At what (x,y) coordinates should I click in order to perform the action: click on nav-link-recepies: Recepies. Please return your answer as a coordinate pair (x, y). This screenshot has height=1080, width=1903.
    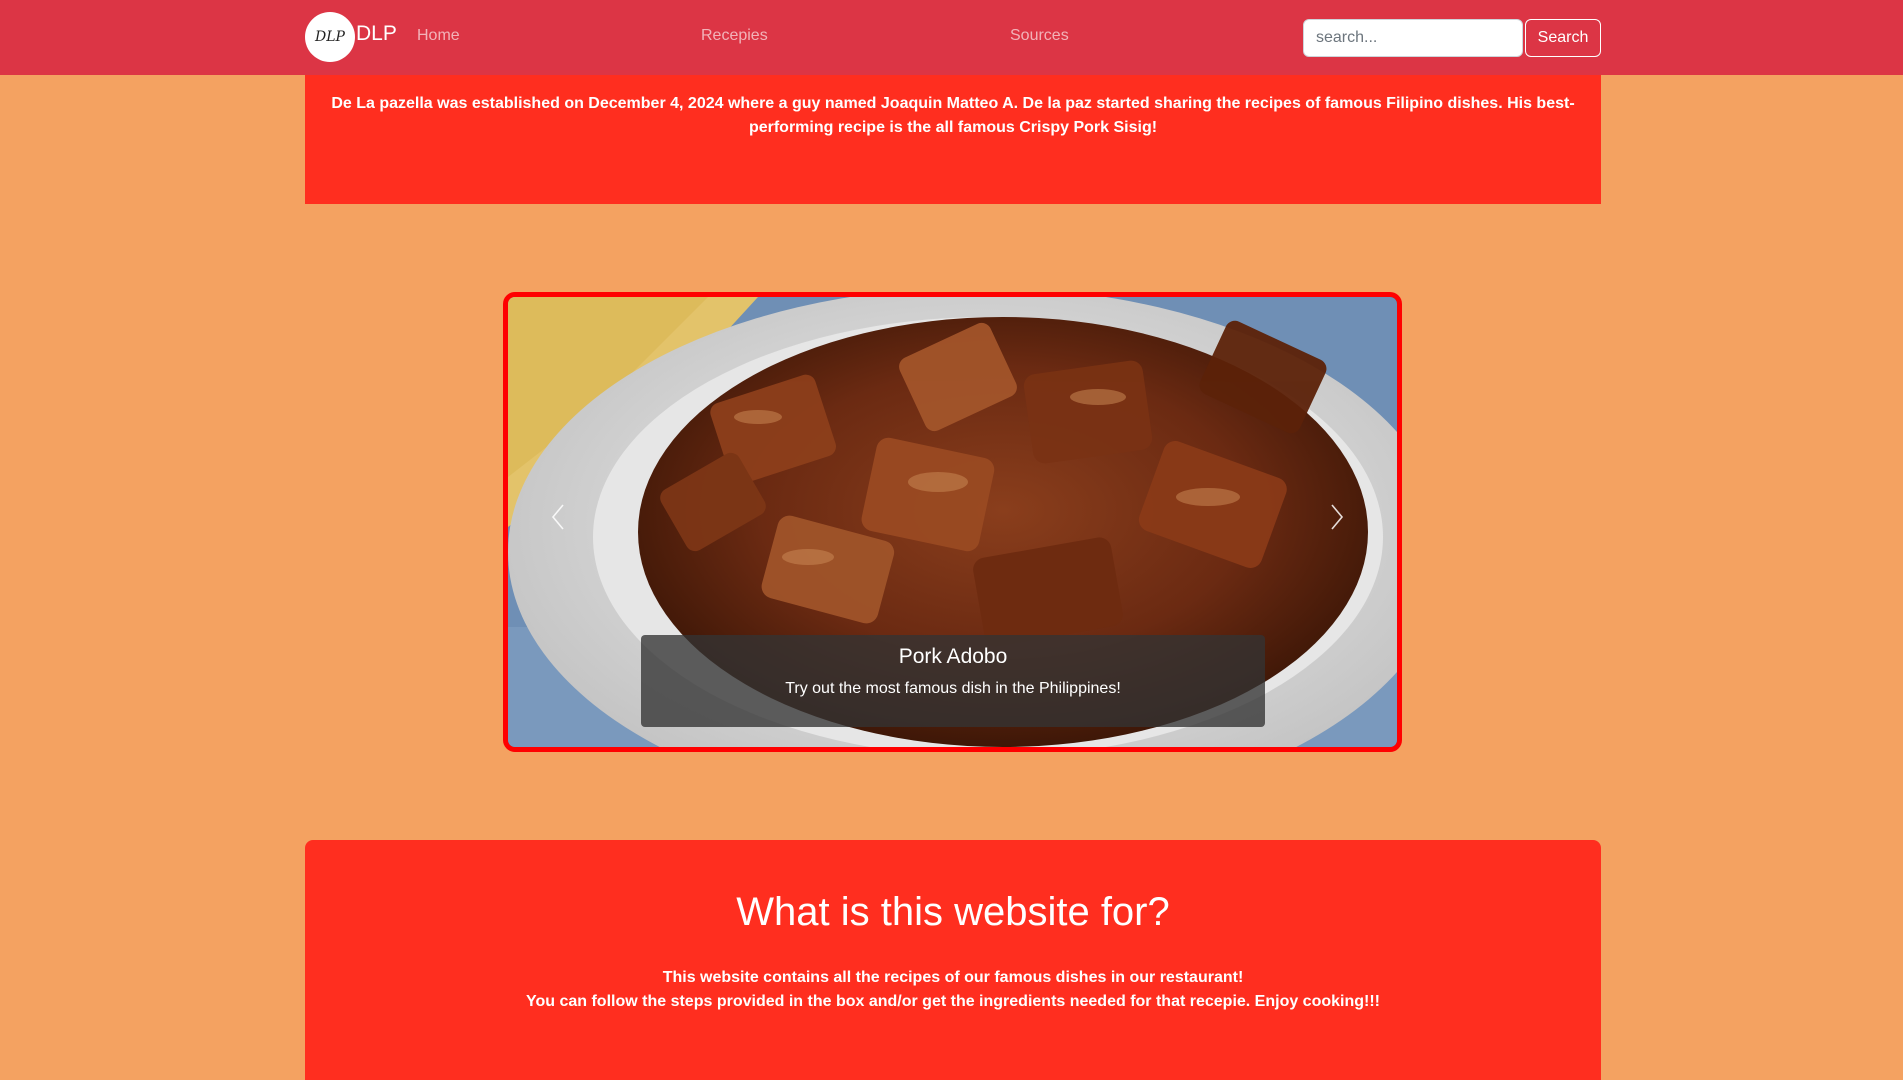
    Looking at the image, I should click on (734, 36).